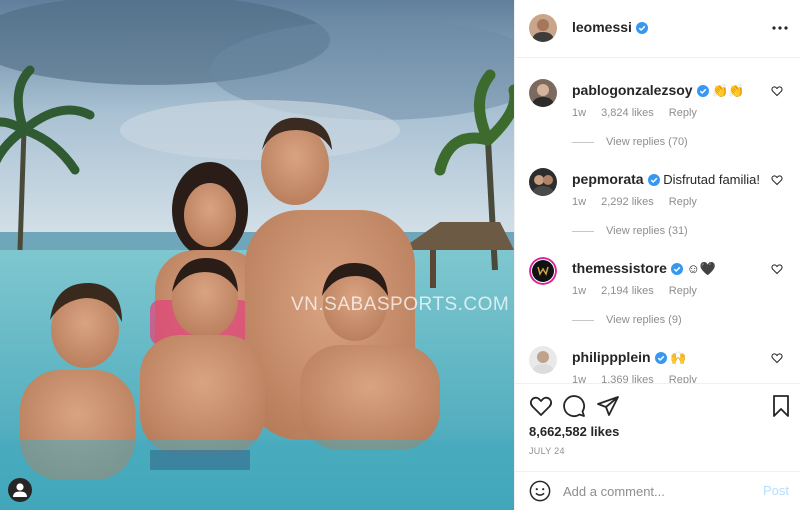  Describe the element at coordinates (608, 406) in the screenshot. I see `share-icon` at that location.